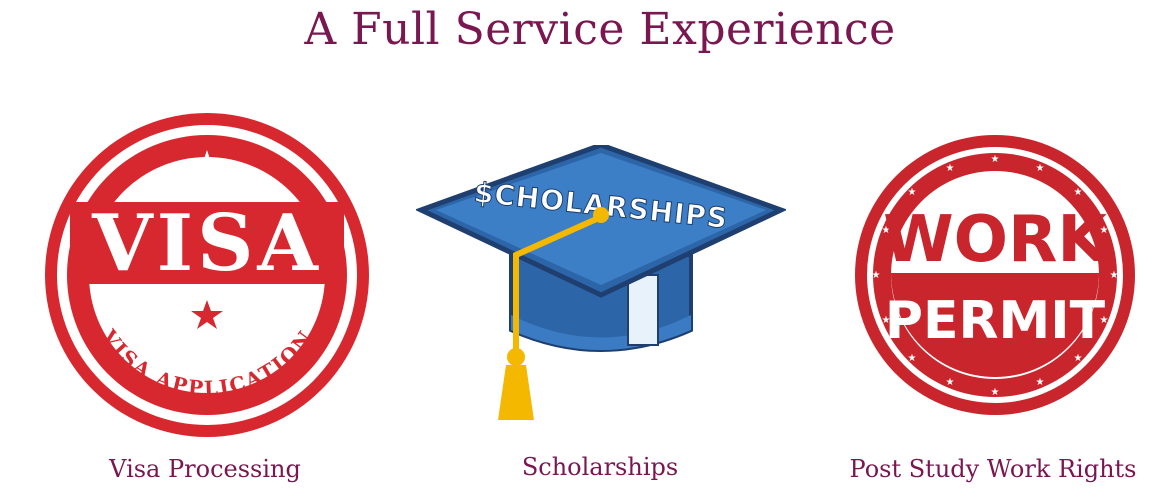  Describe the element at coordinates (206, 243) in the screenshot. I see `visa-stamp-main-text: VISA` at that location.